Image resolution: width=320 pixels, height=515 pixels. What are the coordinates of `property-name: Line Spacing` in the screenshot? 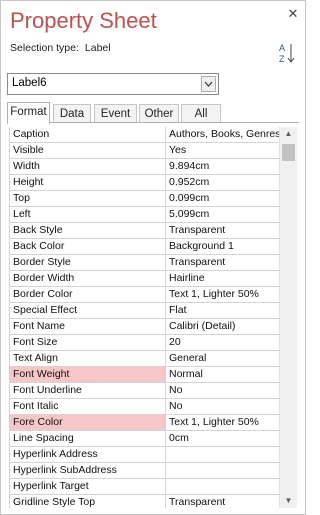 It's located at (88, 438).